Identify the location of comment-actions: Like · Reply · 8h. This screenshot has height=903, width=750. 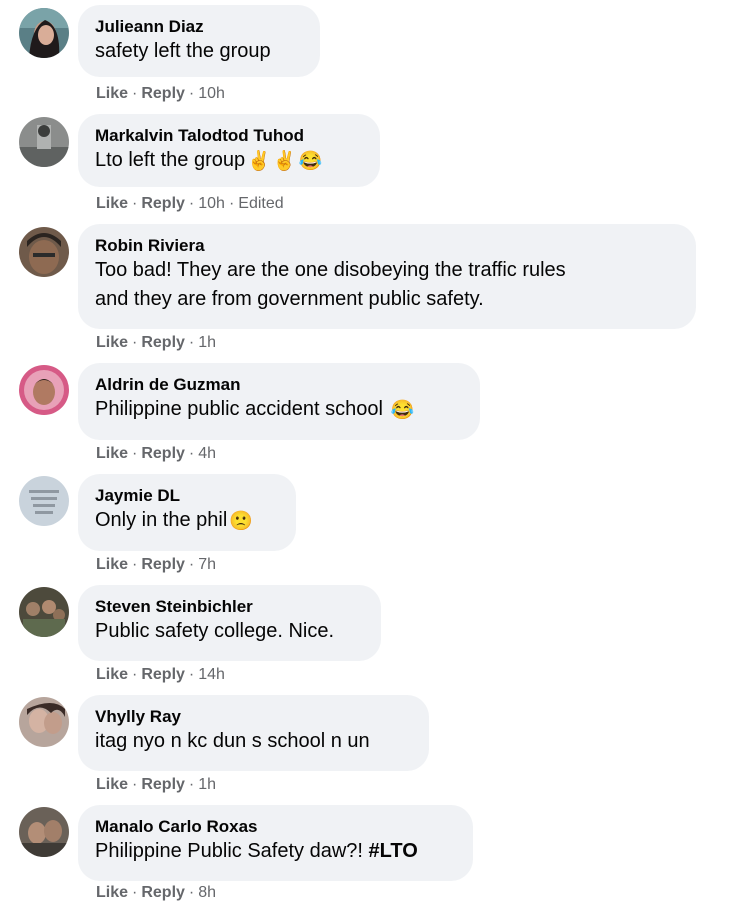
(156, 892).